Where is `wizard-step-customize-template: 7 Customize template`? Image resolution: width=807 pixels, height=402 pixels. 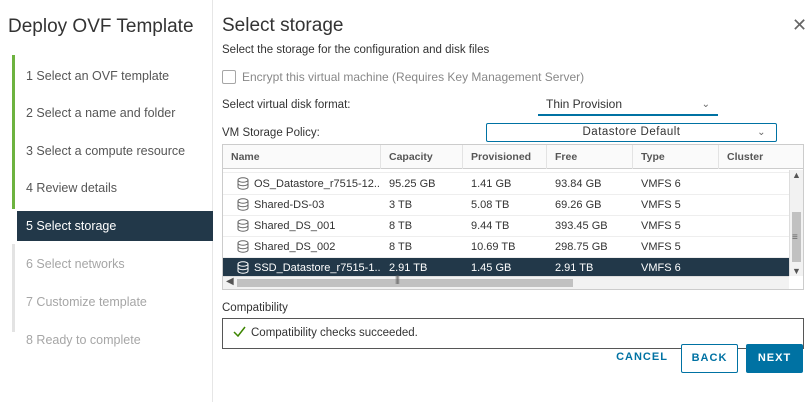 wizard-step-customize-template: 7 Customize template is located at coordinates (86, 302).